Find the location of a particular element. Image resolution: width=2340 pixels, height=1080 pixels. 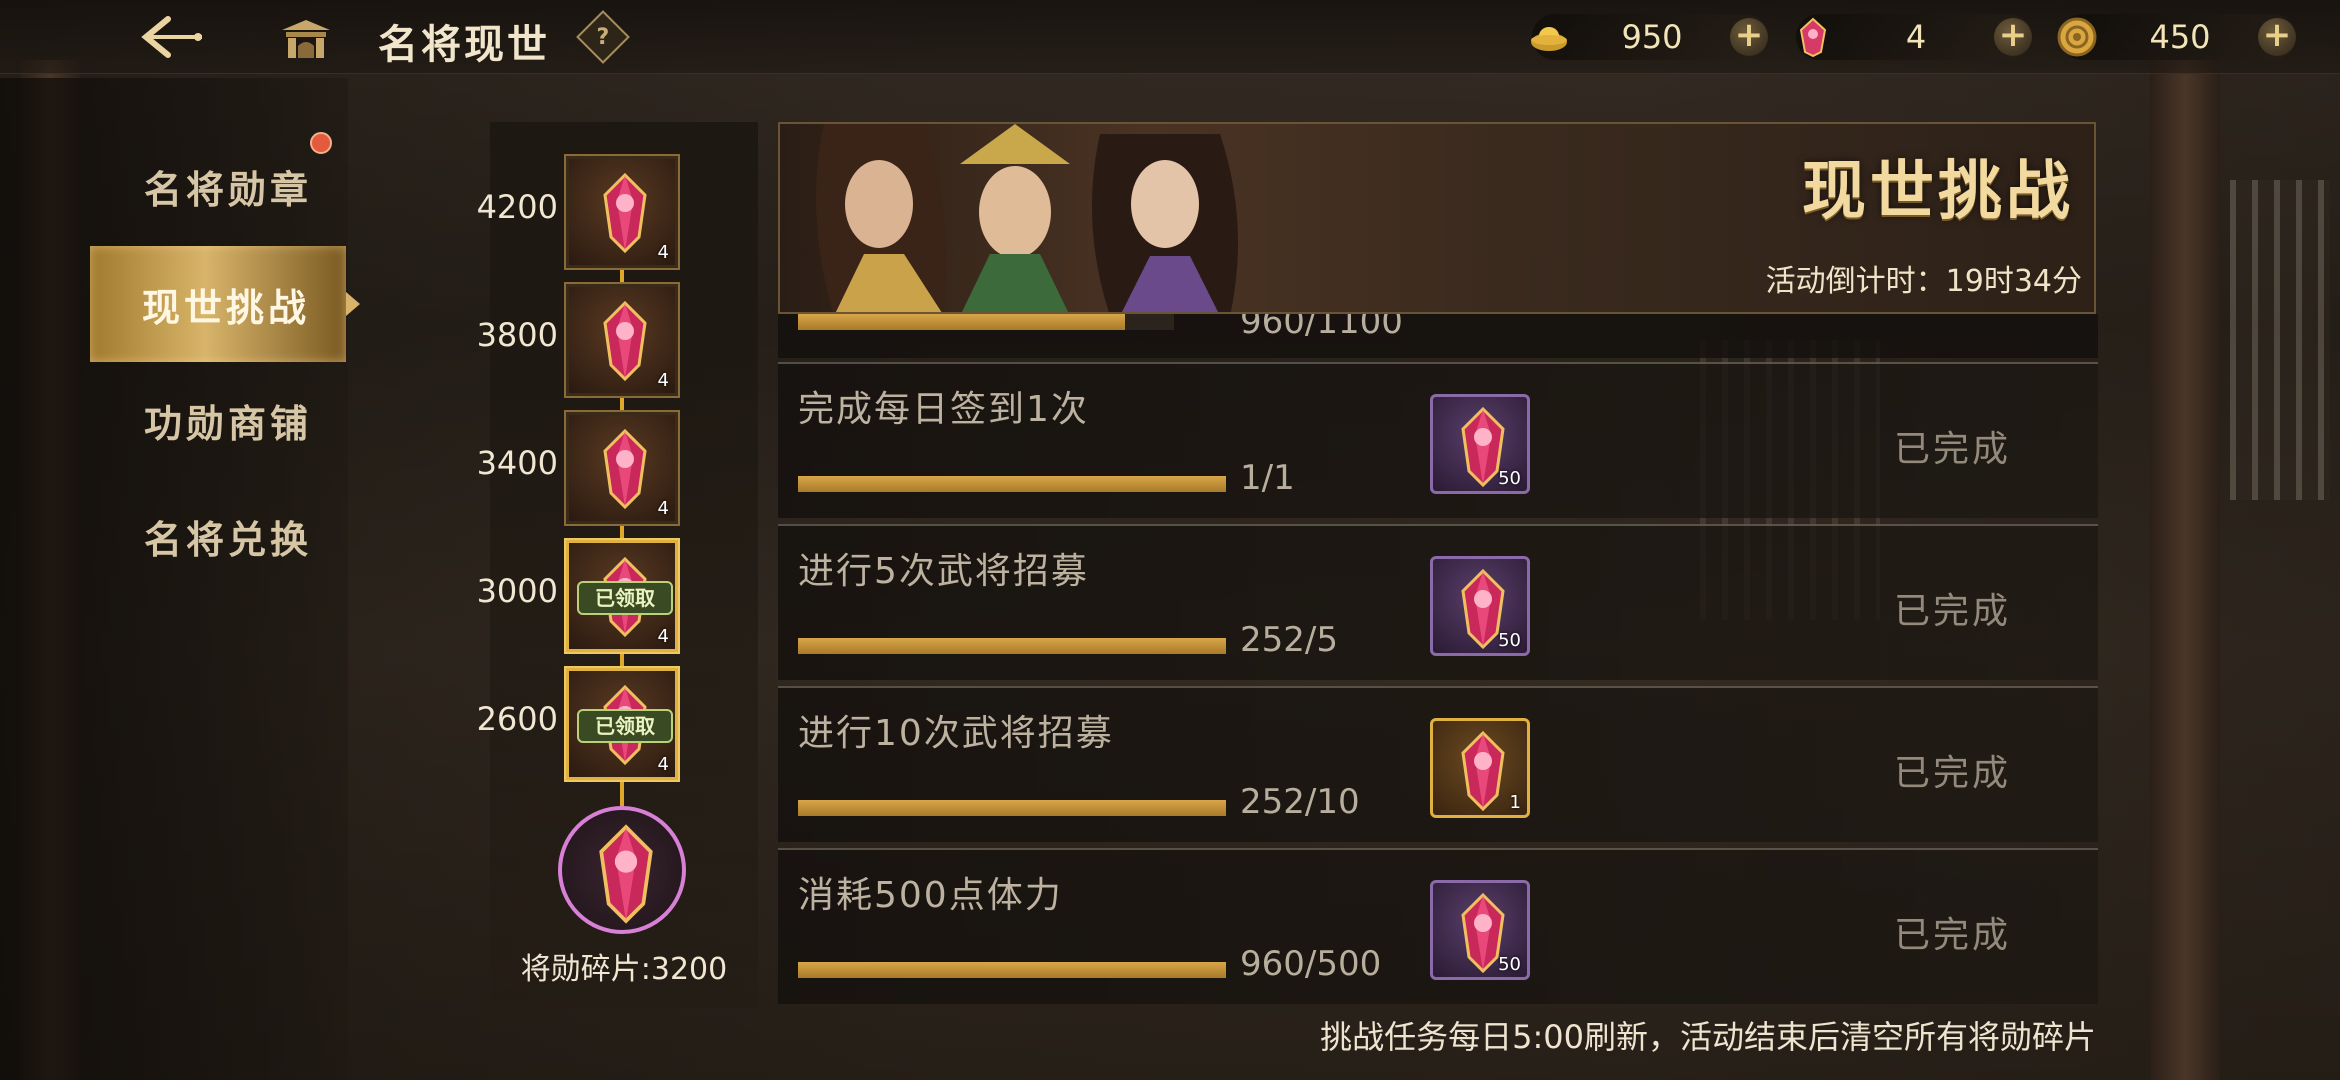

active-caret-icon is located at coordinates (353, 304).